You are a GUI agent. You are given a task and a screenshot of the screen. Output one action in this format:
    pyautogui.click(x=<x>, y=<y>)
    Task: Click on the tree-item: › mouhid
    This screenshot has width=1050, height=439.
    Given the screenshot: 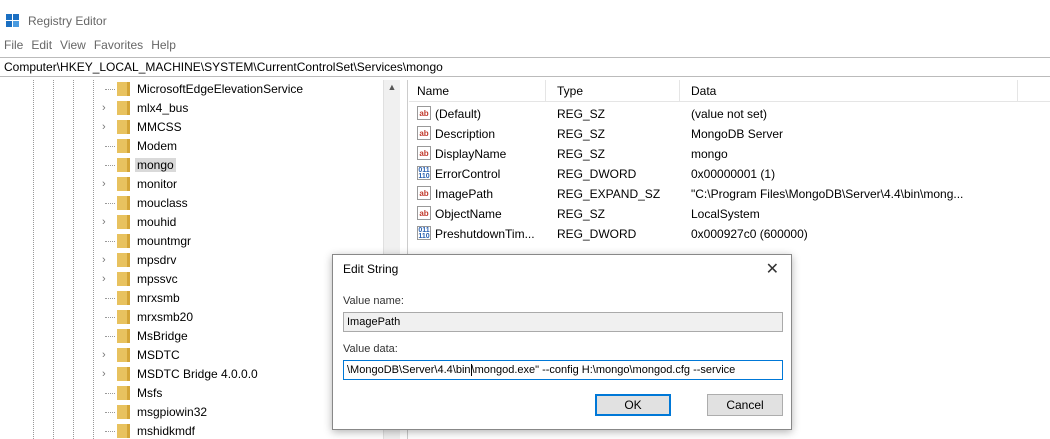 What is the action you would take?
    pyautogui.click(x=191, y=222)
    